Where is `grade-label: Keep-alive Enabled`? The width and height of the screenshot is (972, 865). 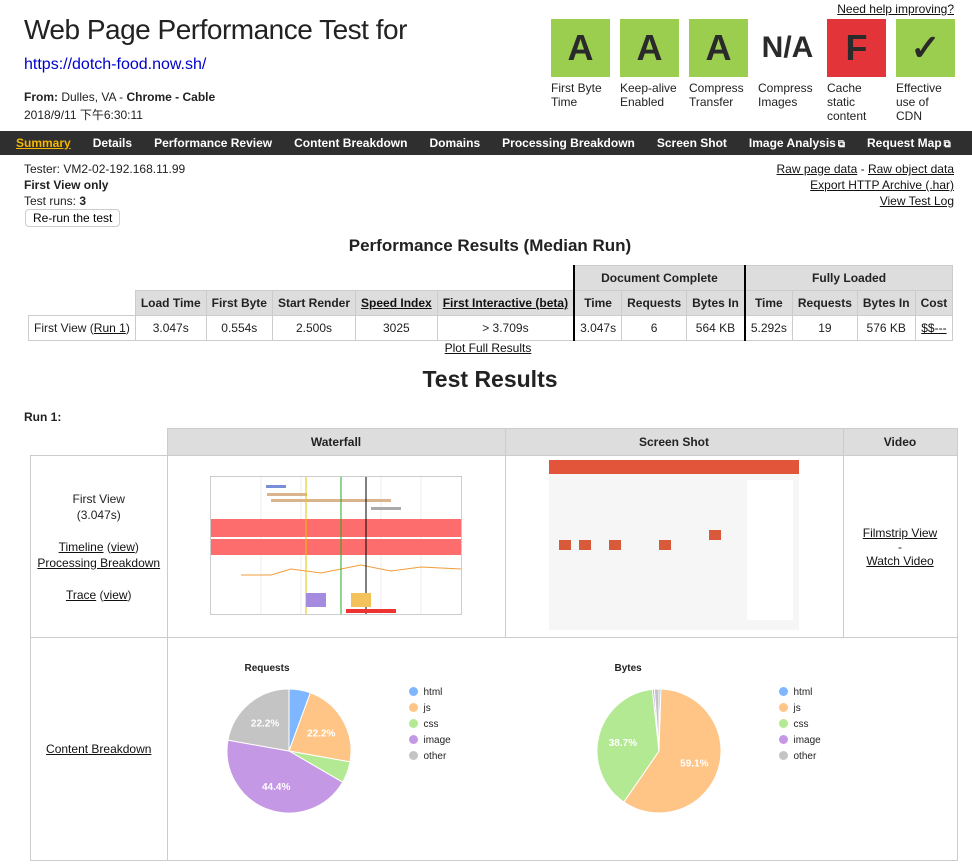 grade-label: Keep-alive Enabled is located at coordinates (648, 95).